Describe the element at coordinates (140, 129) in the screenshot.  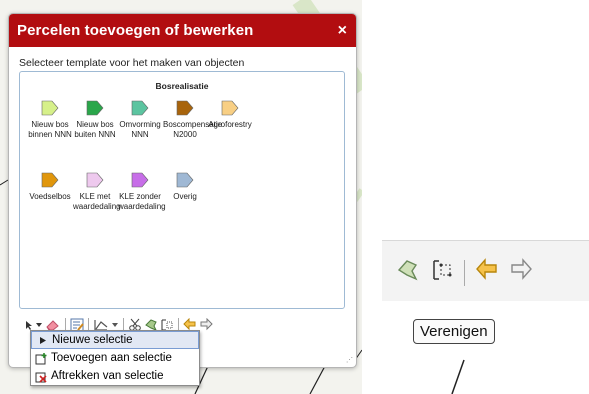
I see `template-label: Omvorming NNN` at that location.